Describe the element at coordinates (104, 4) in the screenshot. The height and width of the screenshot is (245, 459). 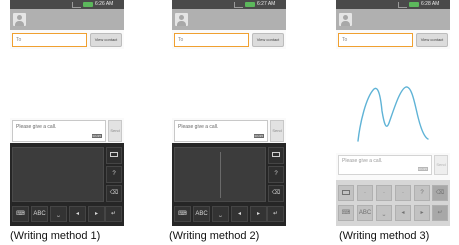
I see `status-time: 6:26 AM` at that location.